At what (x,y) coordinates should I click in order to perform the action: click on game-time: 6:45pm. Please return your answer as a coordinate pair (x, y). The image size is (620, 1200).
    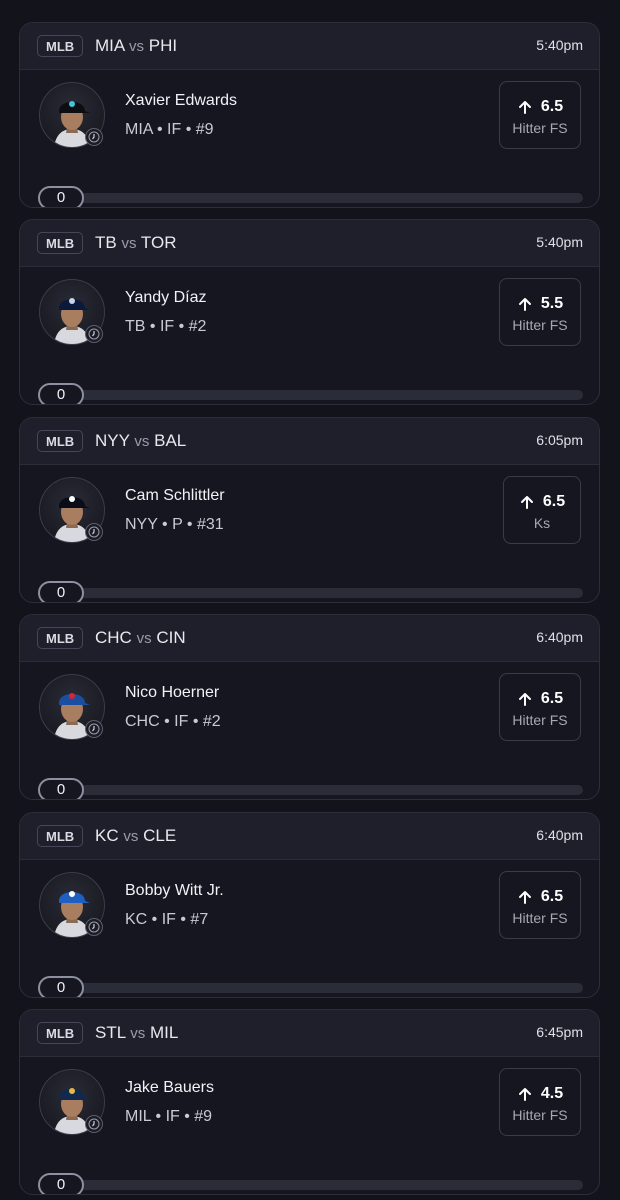
    Looking at the image, I should click on (559, 1032).